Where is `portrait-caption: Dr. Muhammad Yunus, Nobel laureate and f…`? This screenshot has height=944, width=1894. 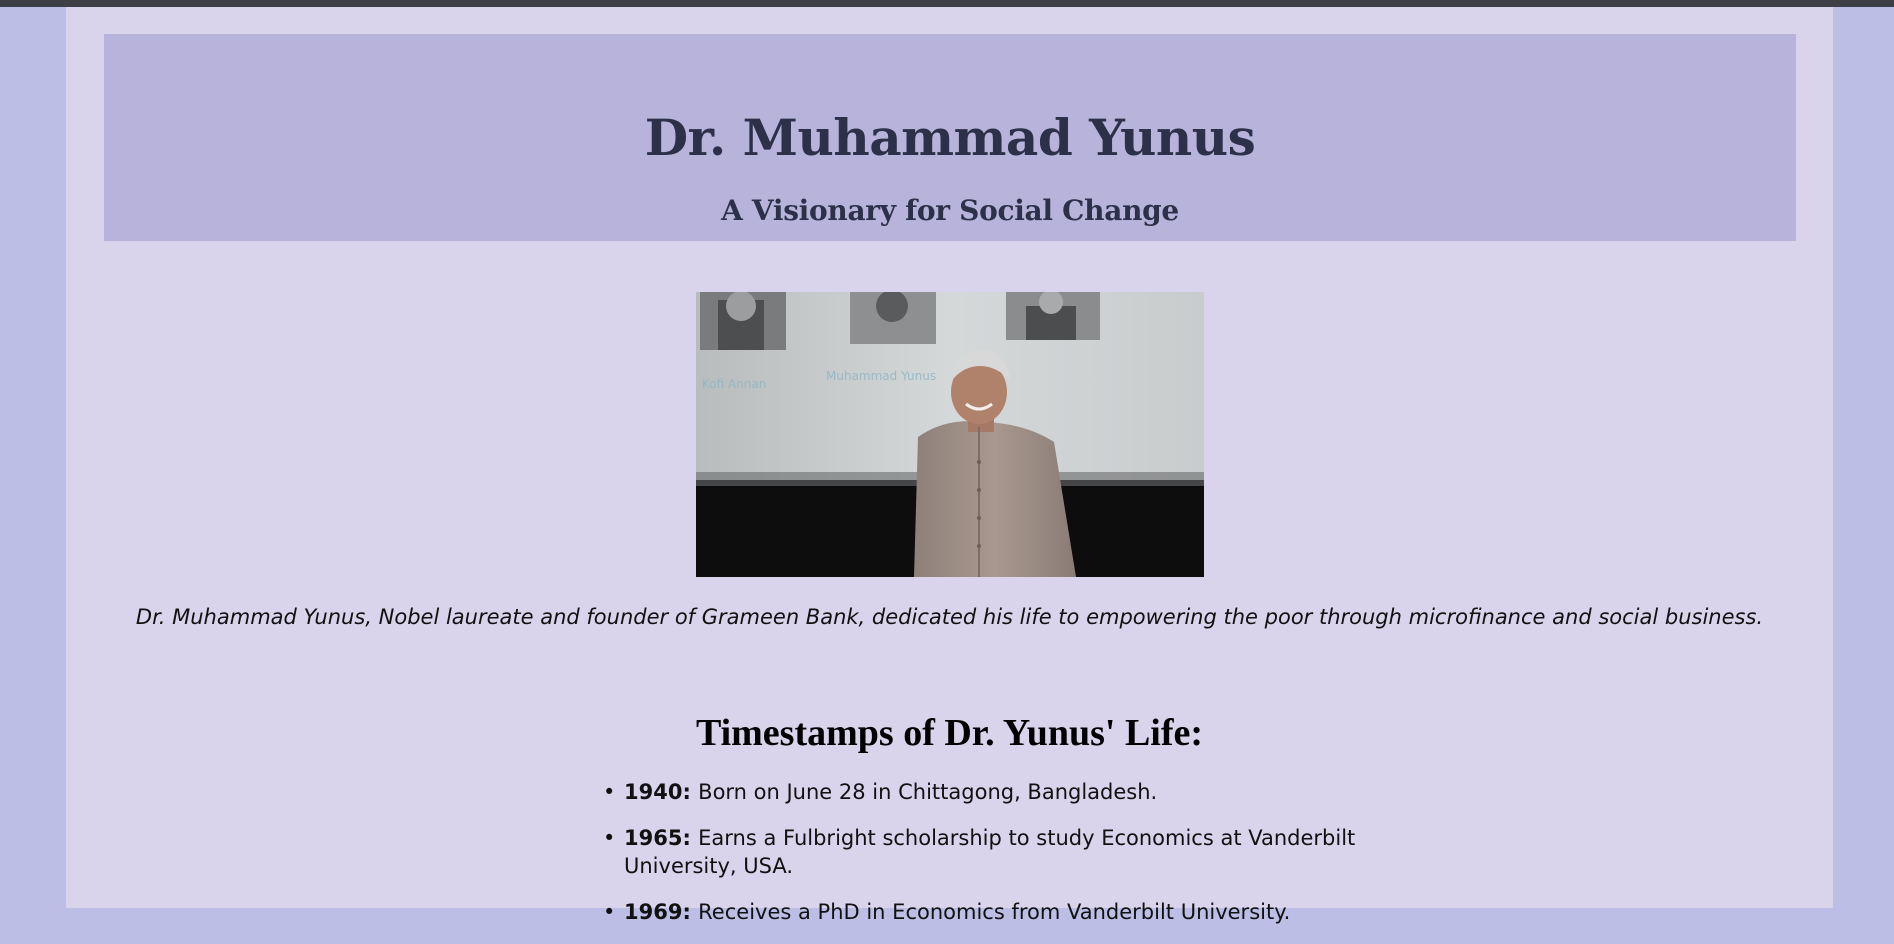
portrait-caption: Dr. Muhammad Yunus, Nobel laureate and f… is located at coordinates (949, 617).